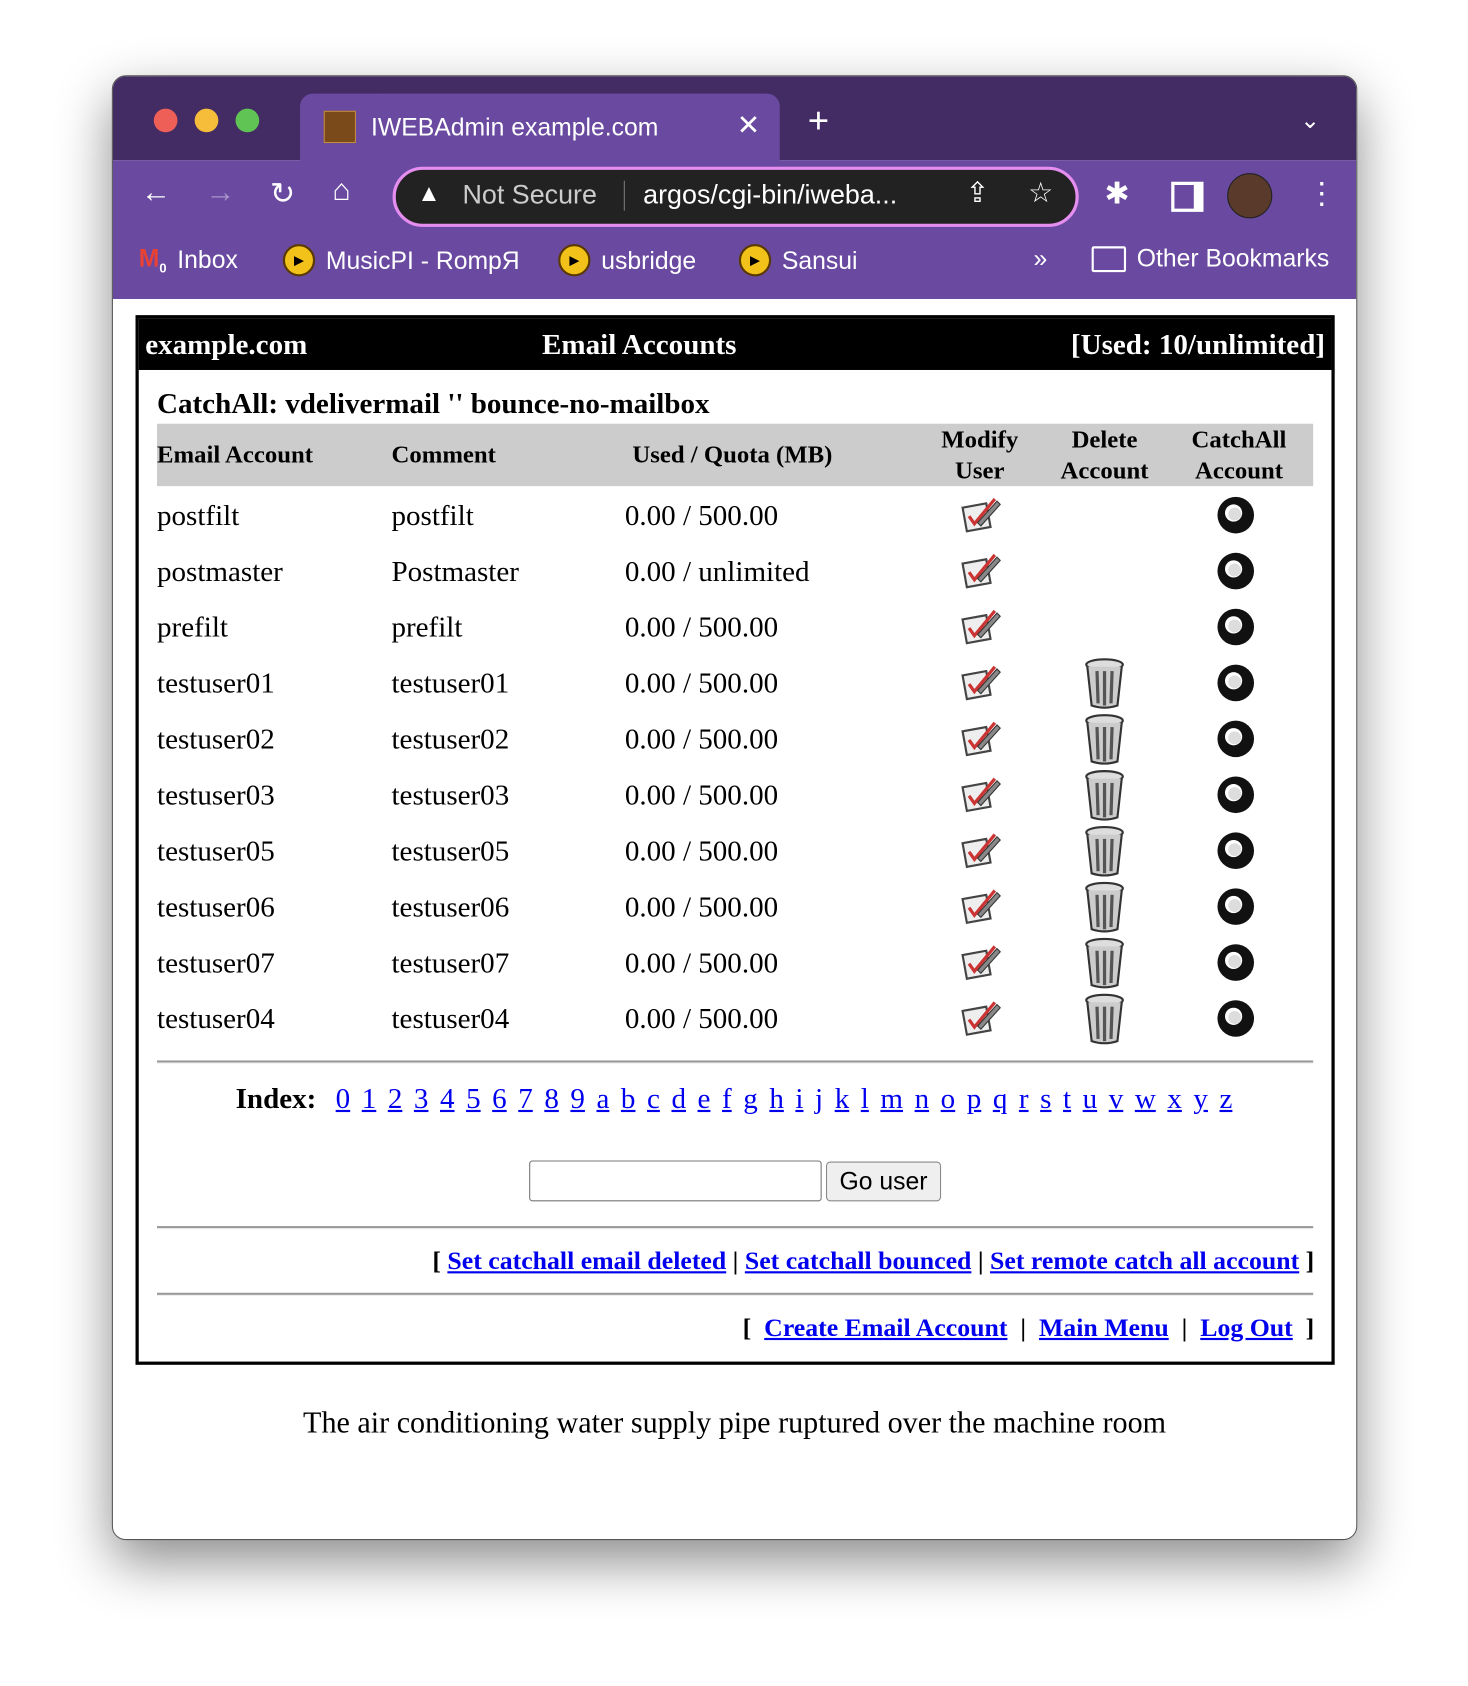 Image resolution: width=1468 pixels, height=1686 pixels. I want to click on index-link-e: e, so click(704, 1098).